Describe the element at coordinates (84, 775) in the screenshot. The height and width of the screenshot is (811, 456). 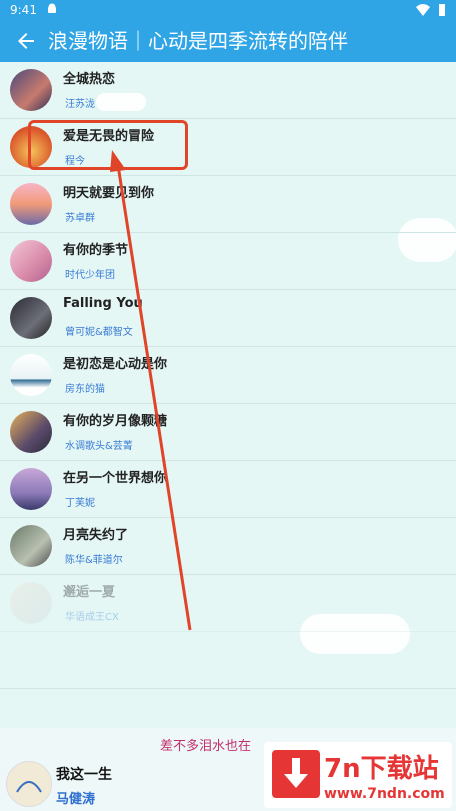
I see `now-playing-title: 我这一生` at that location.